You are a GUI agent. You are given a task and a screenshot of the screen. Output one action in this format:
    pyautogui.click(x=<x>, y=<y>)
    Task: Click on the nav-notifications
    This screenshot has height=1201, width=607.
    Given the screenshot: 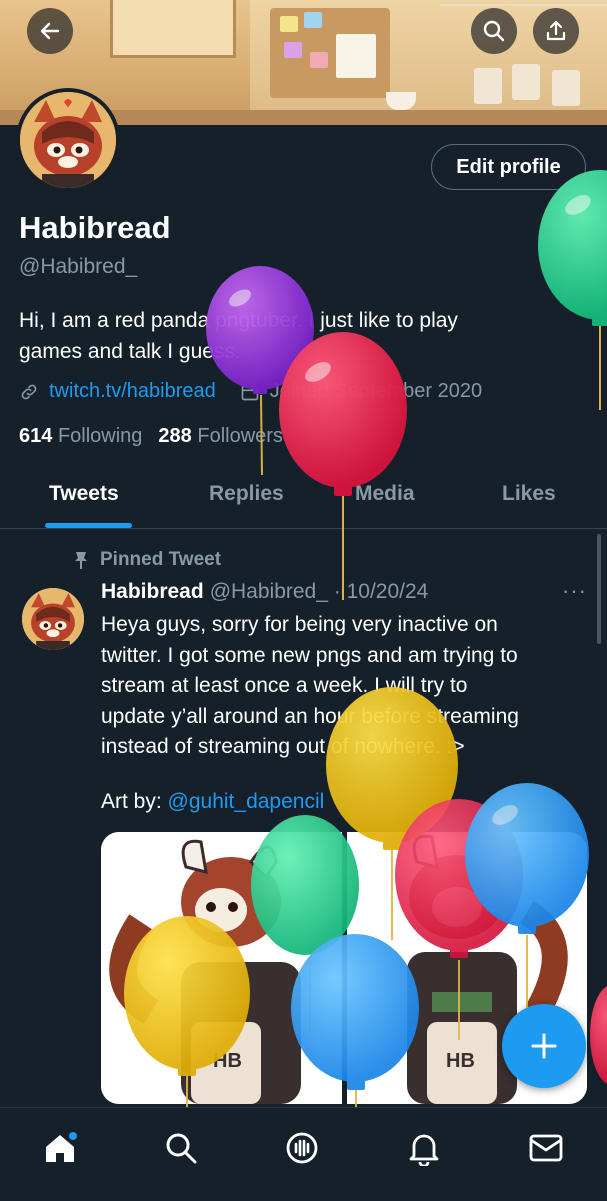 What is the action you would take?
    pyautogui.click(x=424, y=1148)
    